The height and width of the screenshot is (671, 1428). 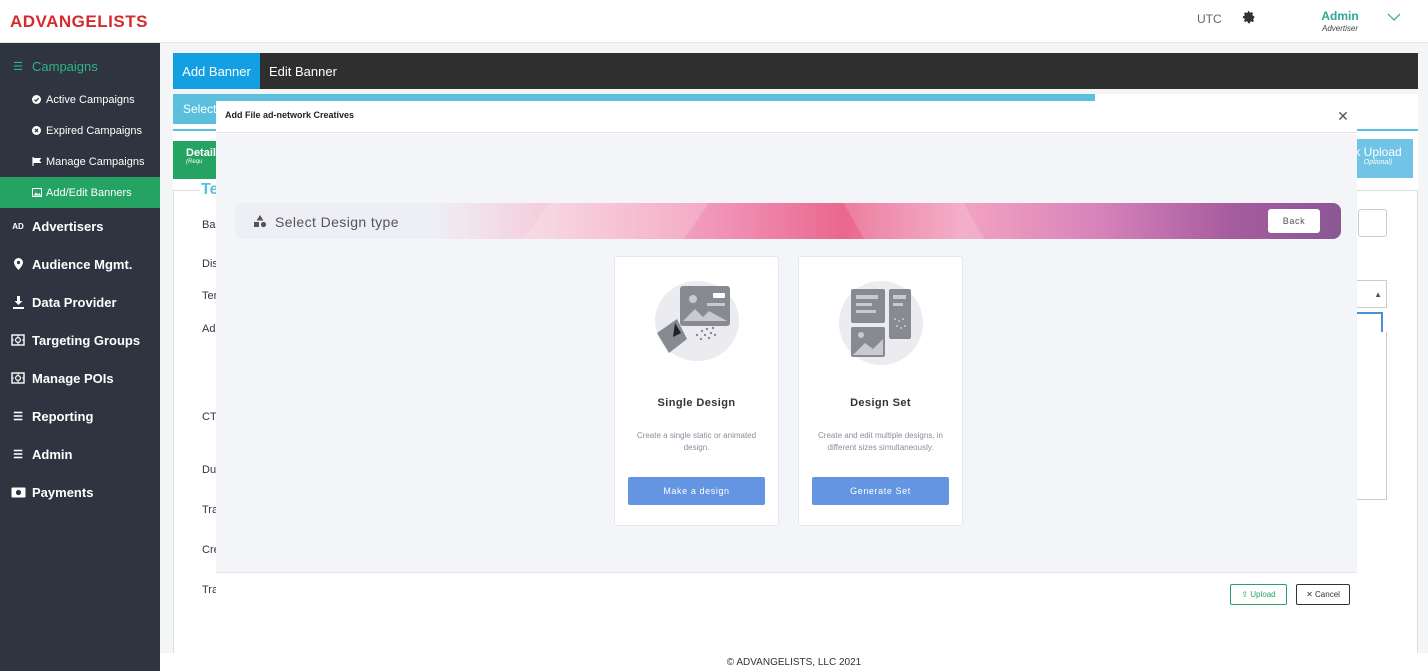 What do you see at coordinates (18, 492) in the screenshot?
I see `money-icon` at bounding box center [18, 492].